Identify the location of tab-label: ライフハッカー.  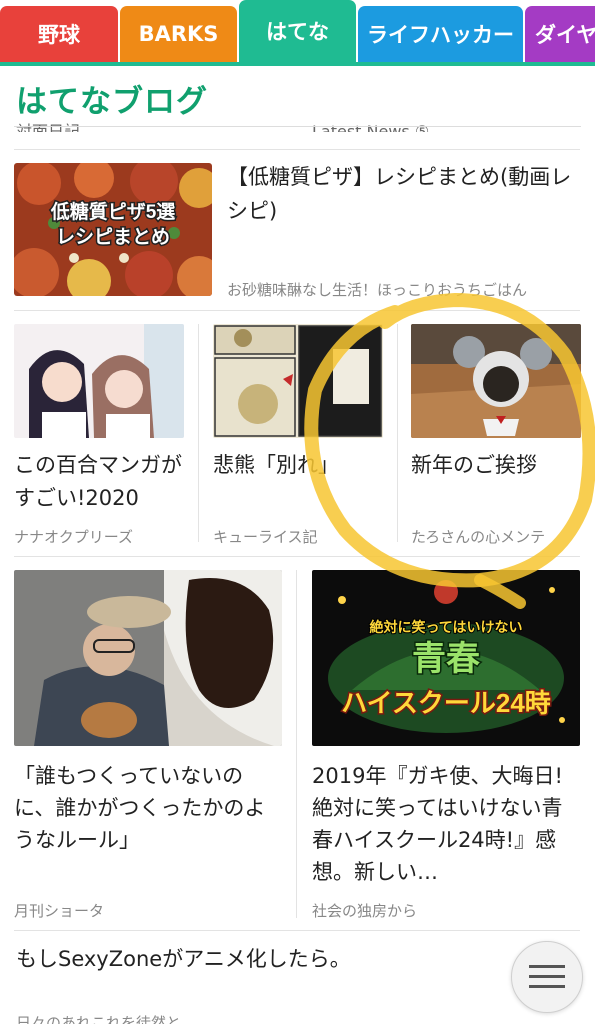
(440, 35).